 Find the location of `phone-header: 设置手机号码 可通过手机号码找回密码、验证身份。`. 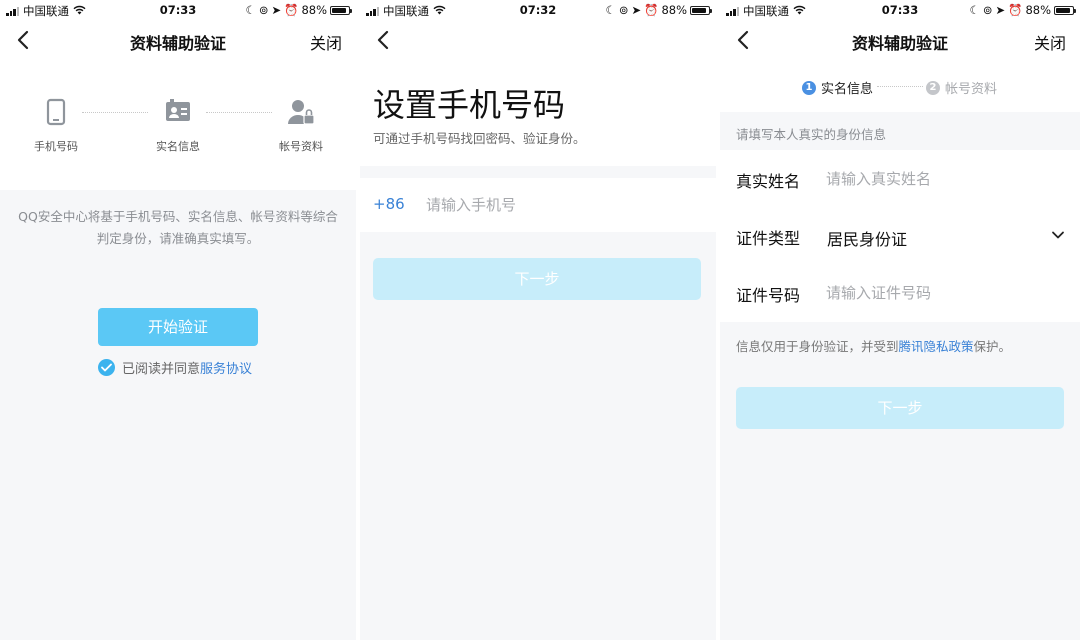

phone-header: 设置手机号码 可通过手机号码找回密码、验证身份。 is located at coordinates (538, 113).